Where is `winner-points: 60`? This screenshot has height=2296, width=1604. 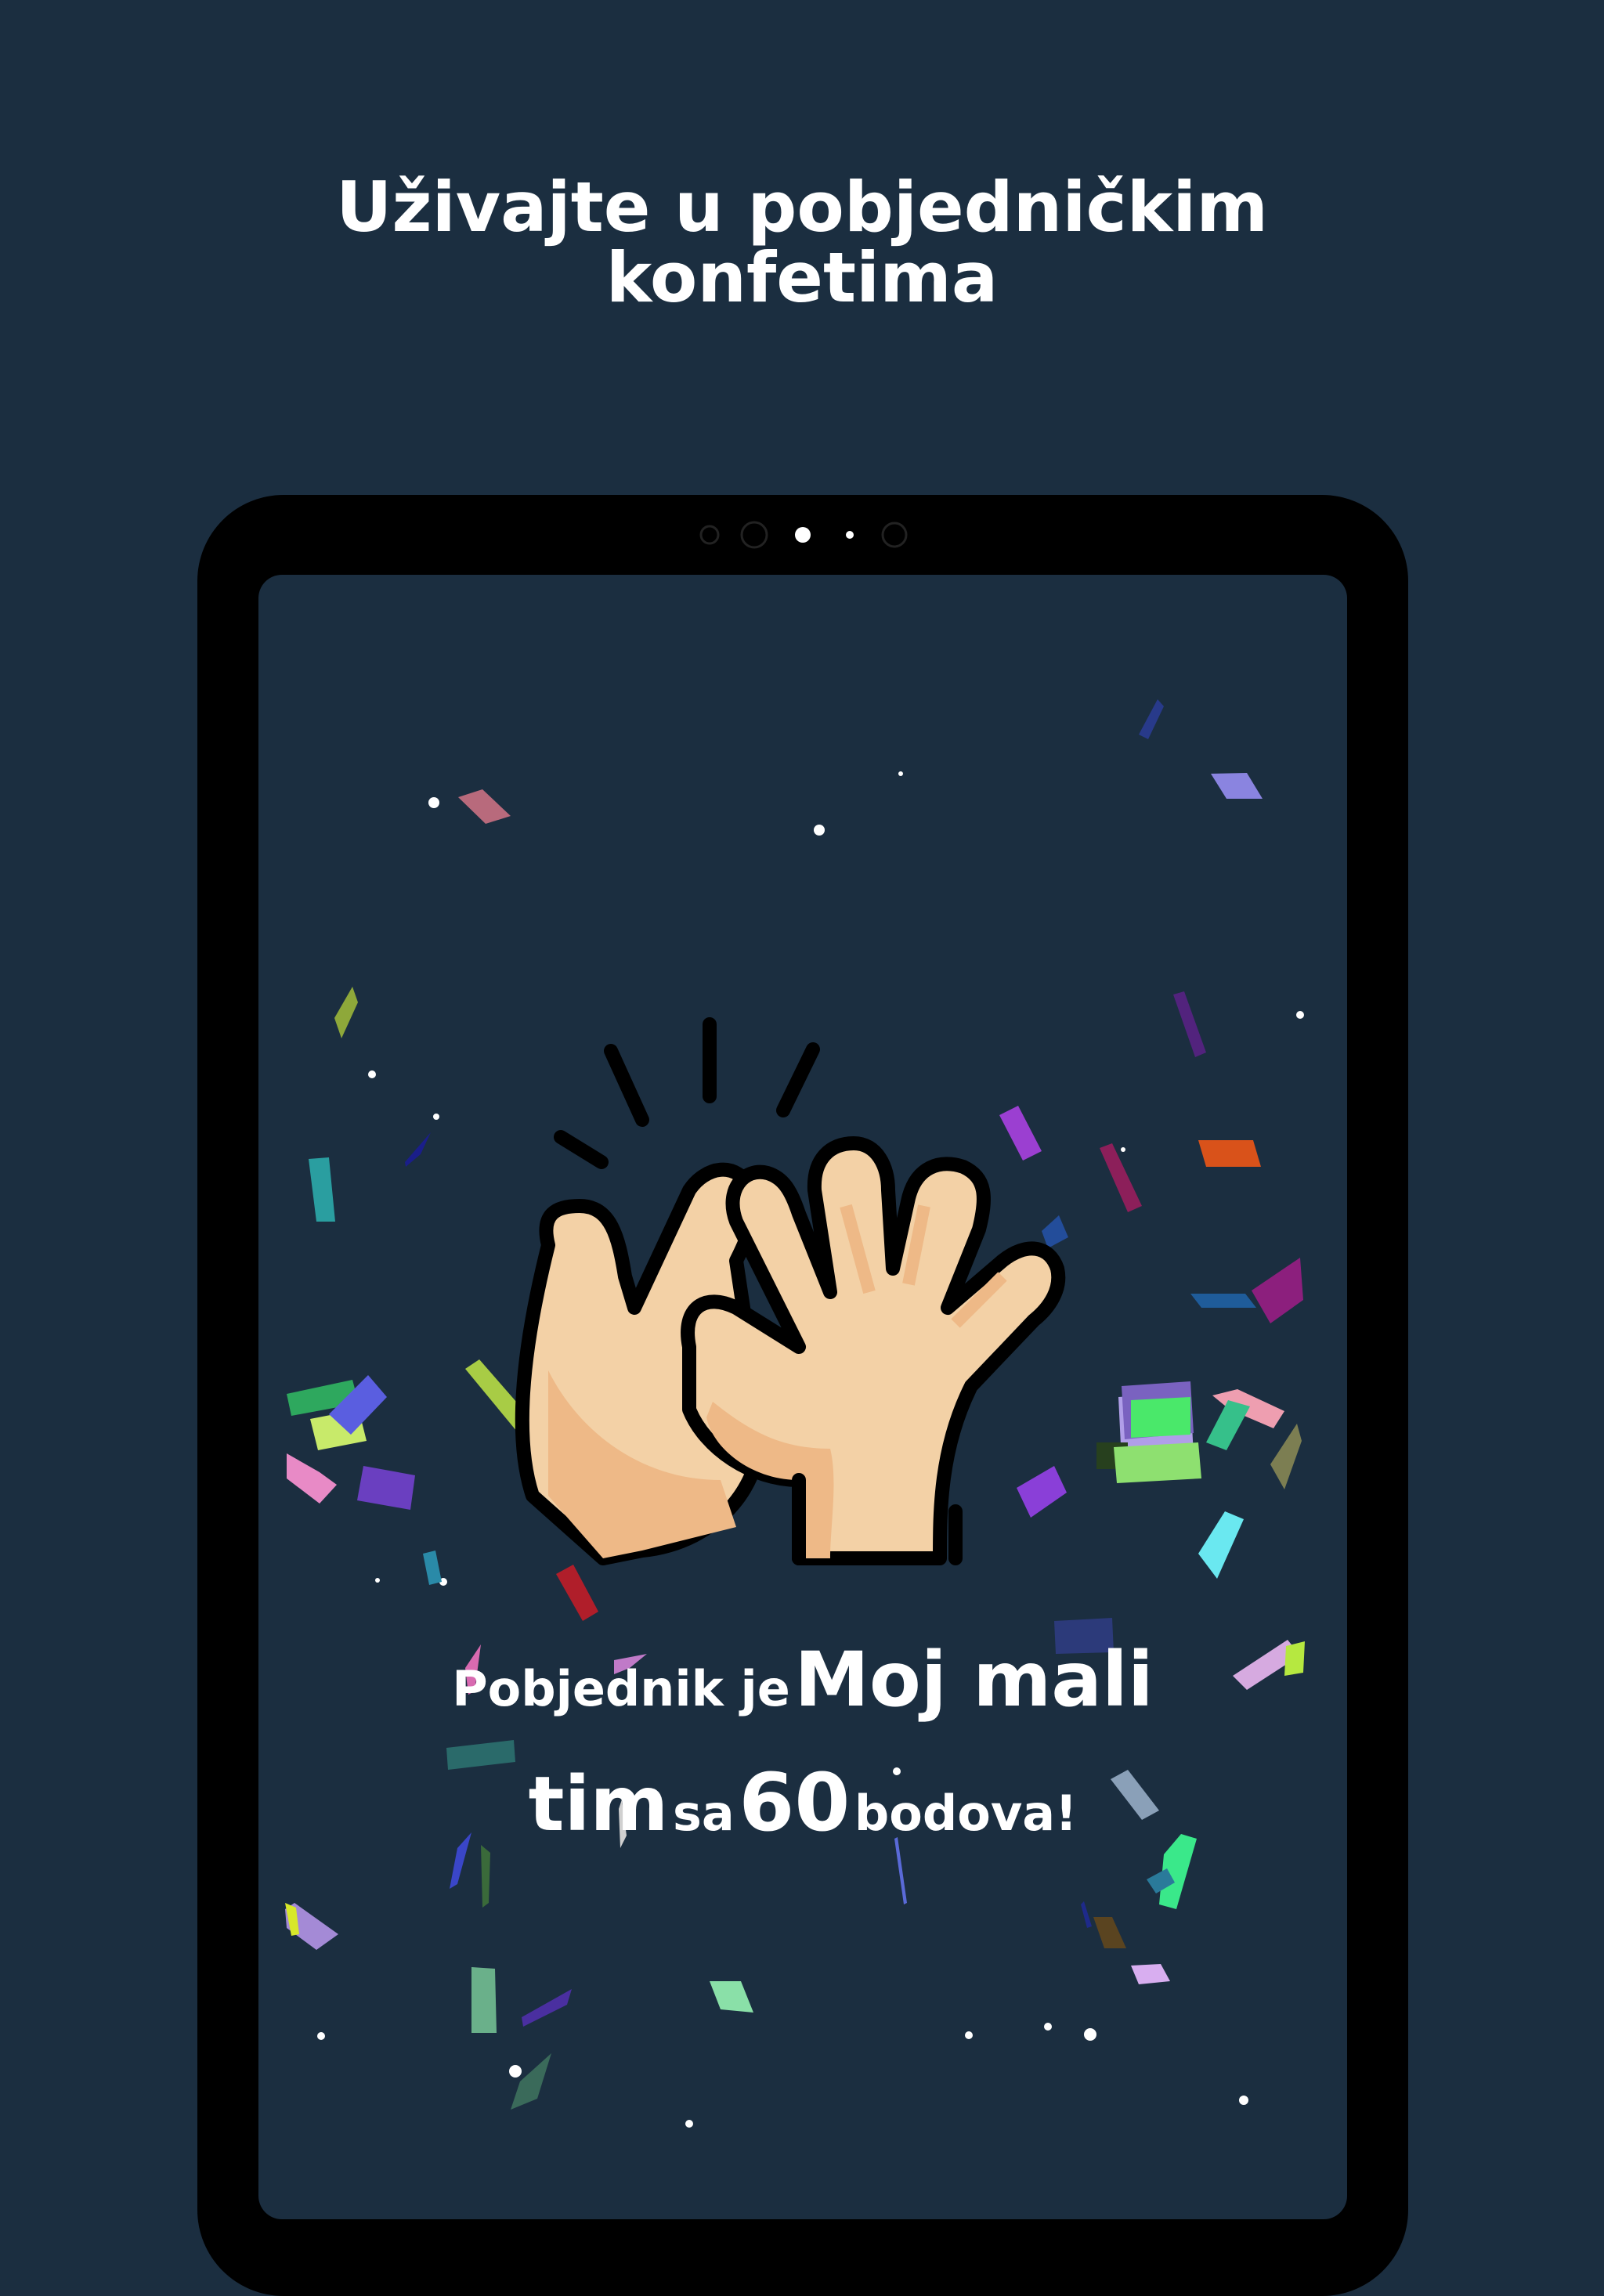 winner-points: 60 is located at coordinates (795, 1803).